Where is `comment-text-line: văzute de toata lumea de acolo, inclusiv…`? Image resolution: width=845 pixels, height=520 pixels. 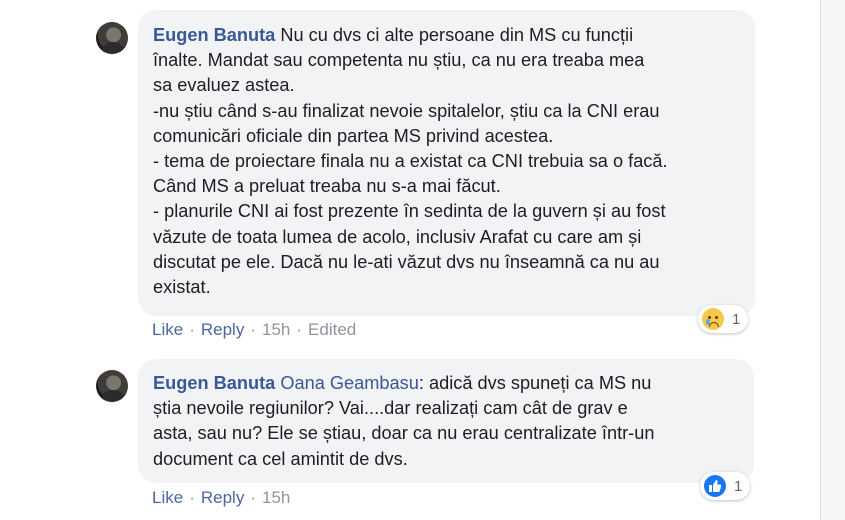 comment-text-line: văzute de toata lumea de acolo, inclusiv… is located at coordinates (397, 236).